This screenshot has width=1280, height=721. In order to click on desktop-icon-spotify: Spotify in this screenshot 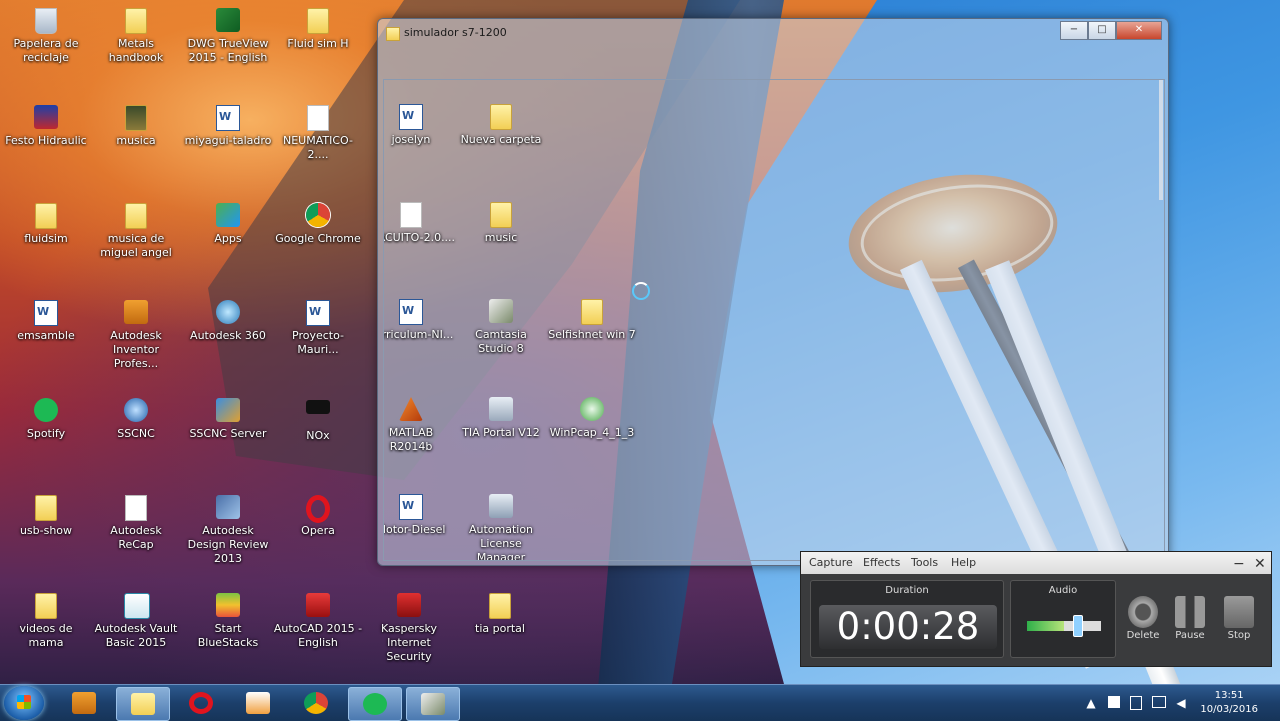, I will do `click(46, 417)`.